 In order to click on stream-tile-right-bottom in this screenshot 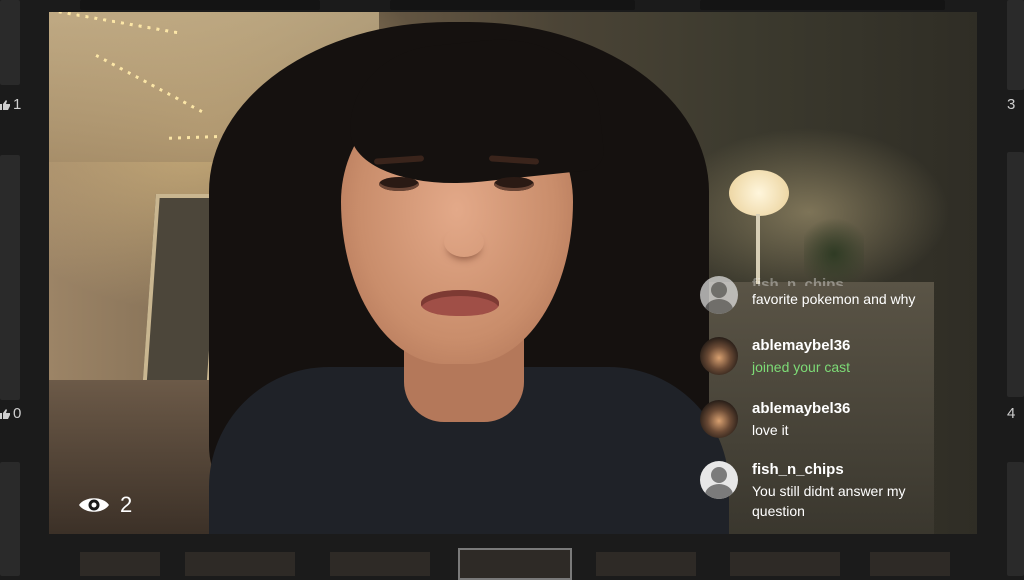, I will do `click(1015, 519)`.